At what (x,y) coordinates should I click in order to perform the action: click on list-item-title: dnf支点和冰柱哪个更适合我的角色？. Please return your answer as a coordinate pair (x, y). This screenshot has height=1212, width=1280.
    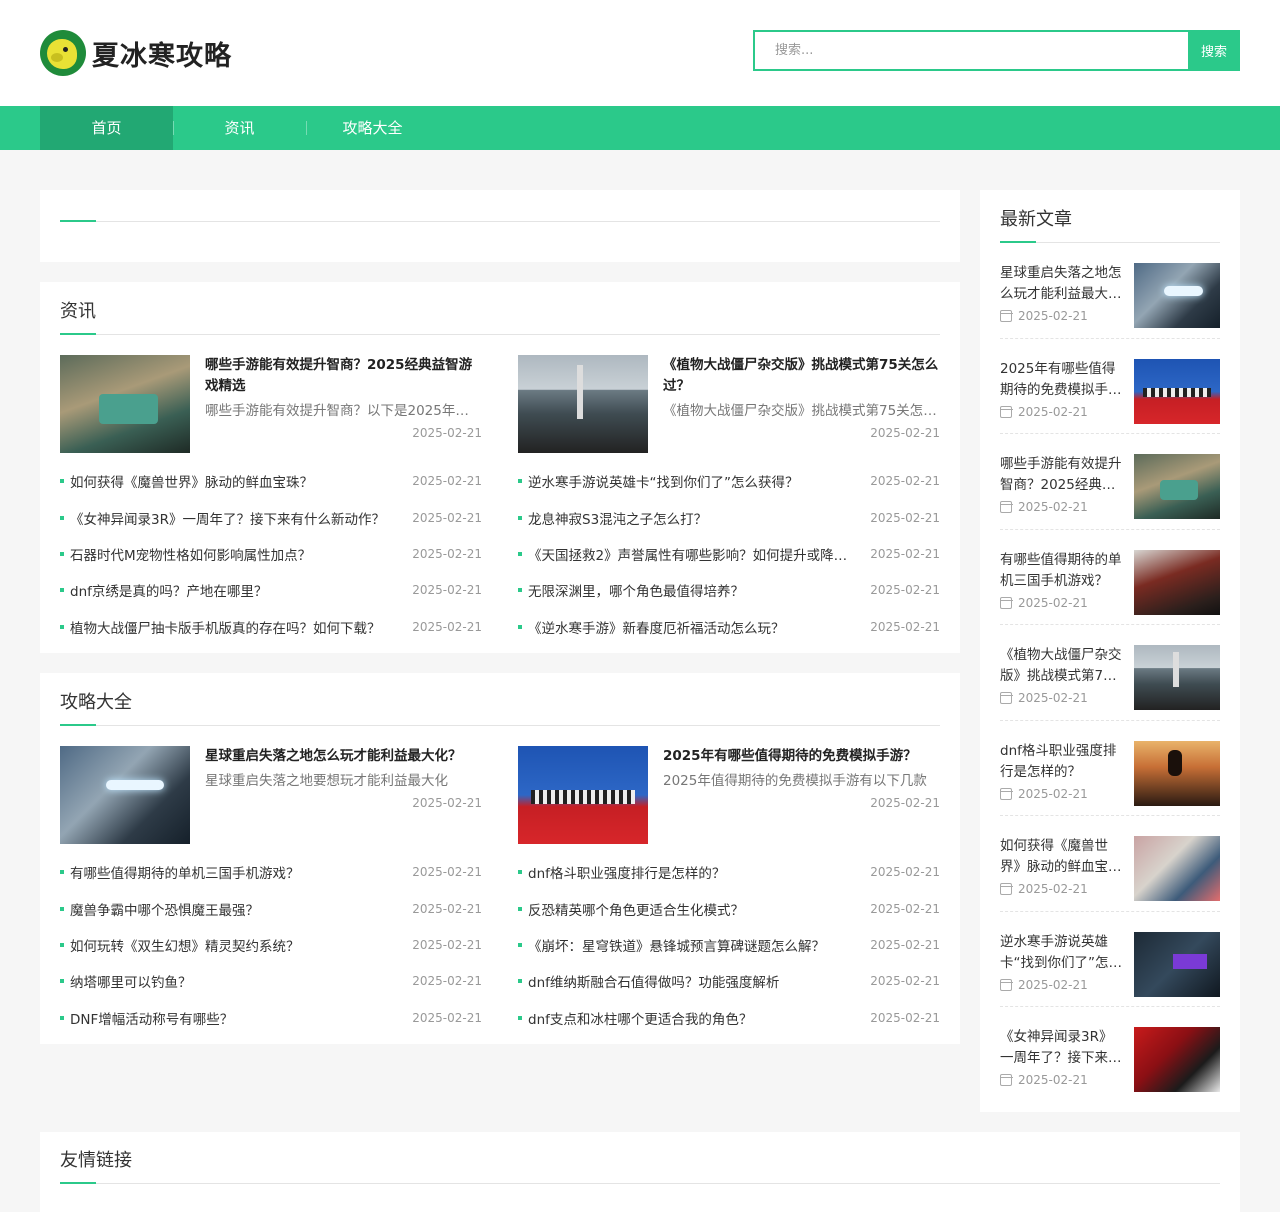
    Looking at the image, I should click on (699, 1018).